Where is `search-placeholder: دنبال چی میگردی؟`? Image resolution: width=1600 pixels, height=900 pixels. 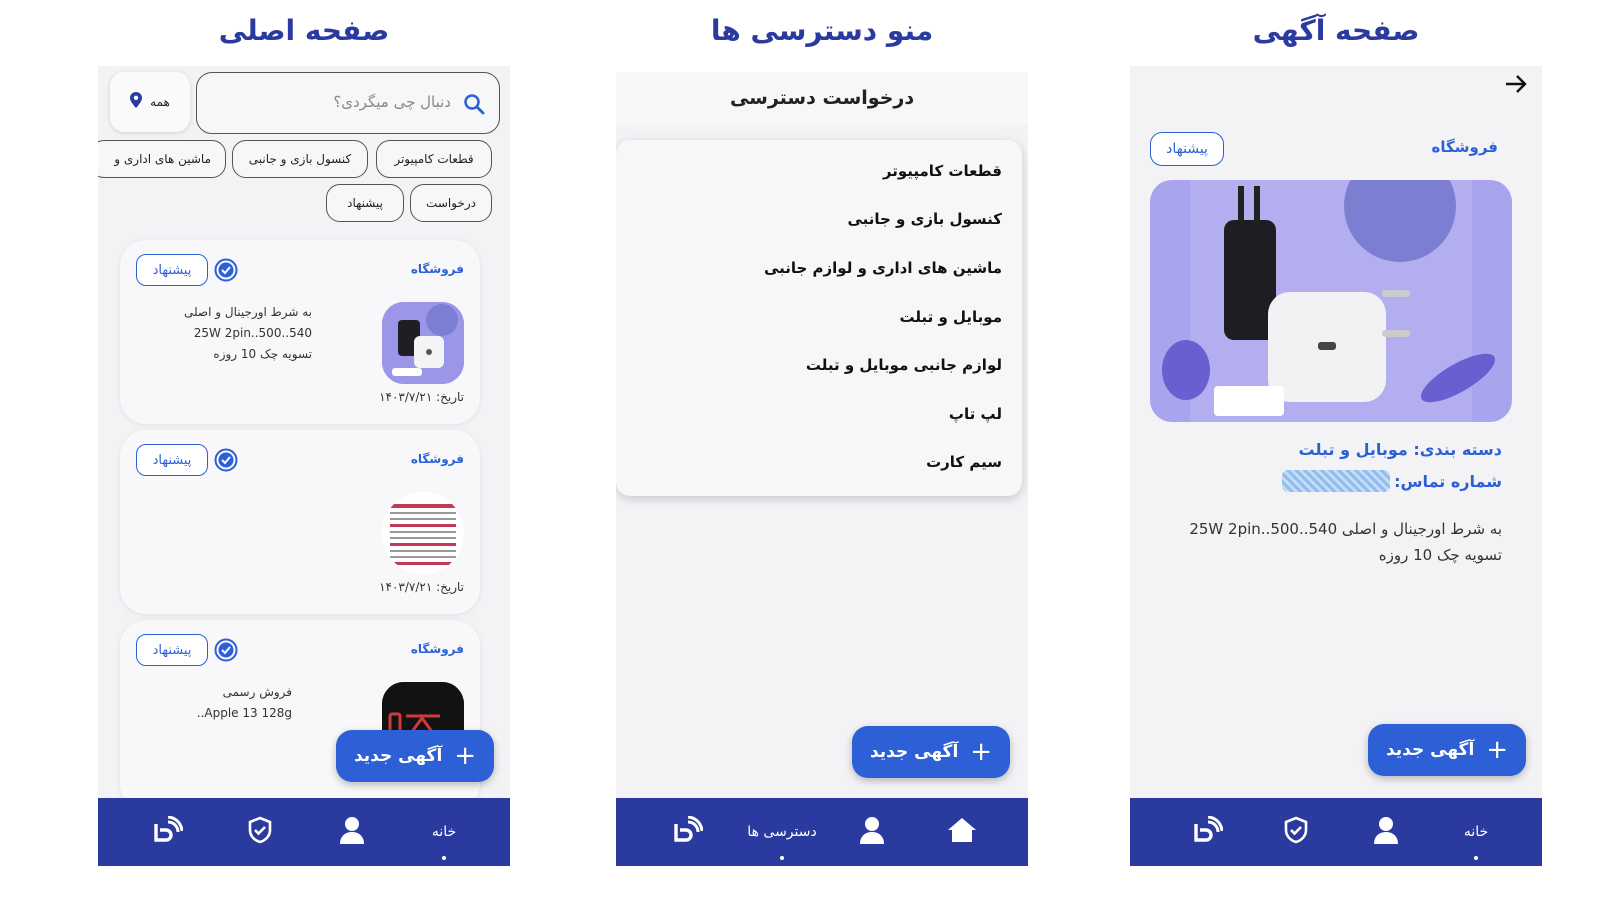
search-placeholder: دنبال چی میگردی؟ is located at coordinates (392, 102).